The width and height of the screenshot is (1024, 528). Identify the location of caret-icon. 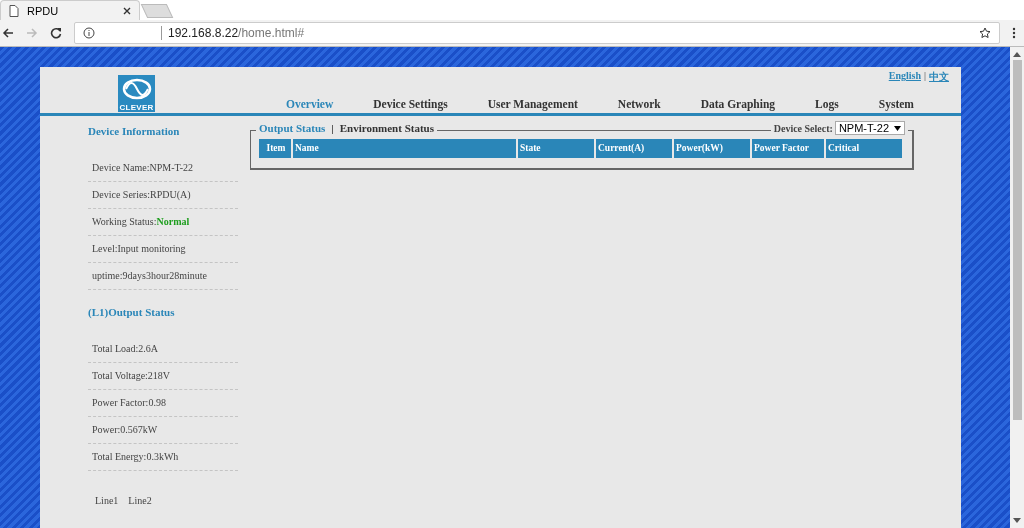
(897, 128).